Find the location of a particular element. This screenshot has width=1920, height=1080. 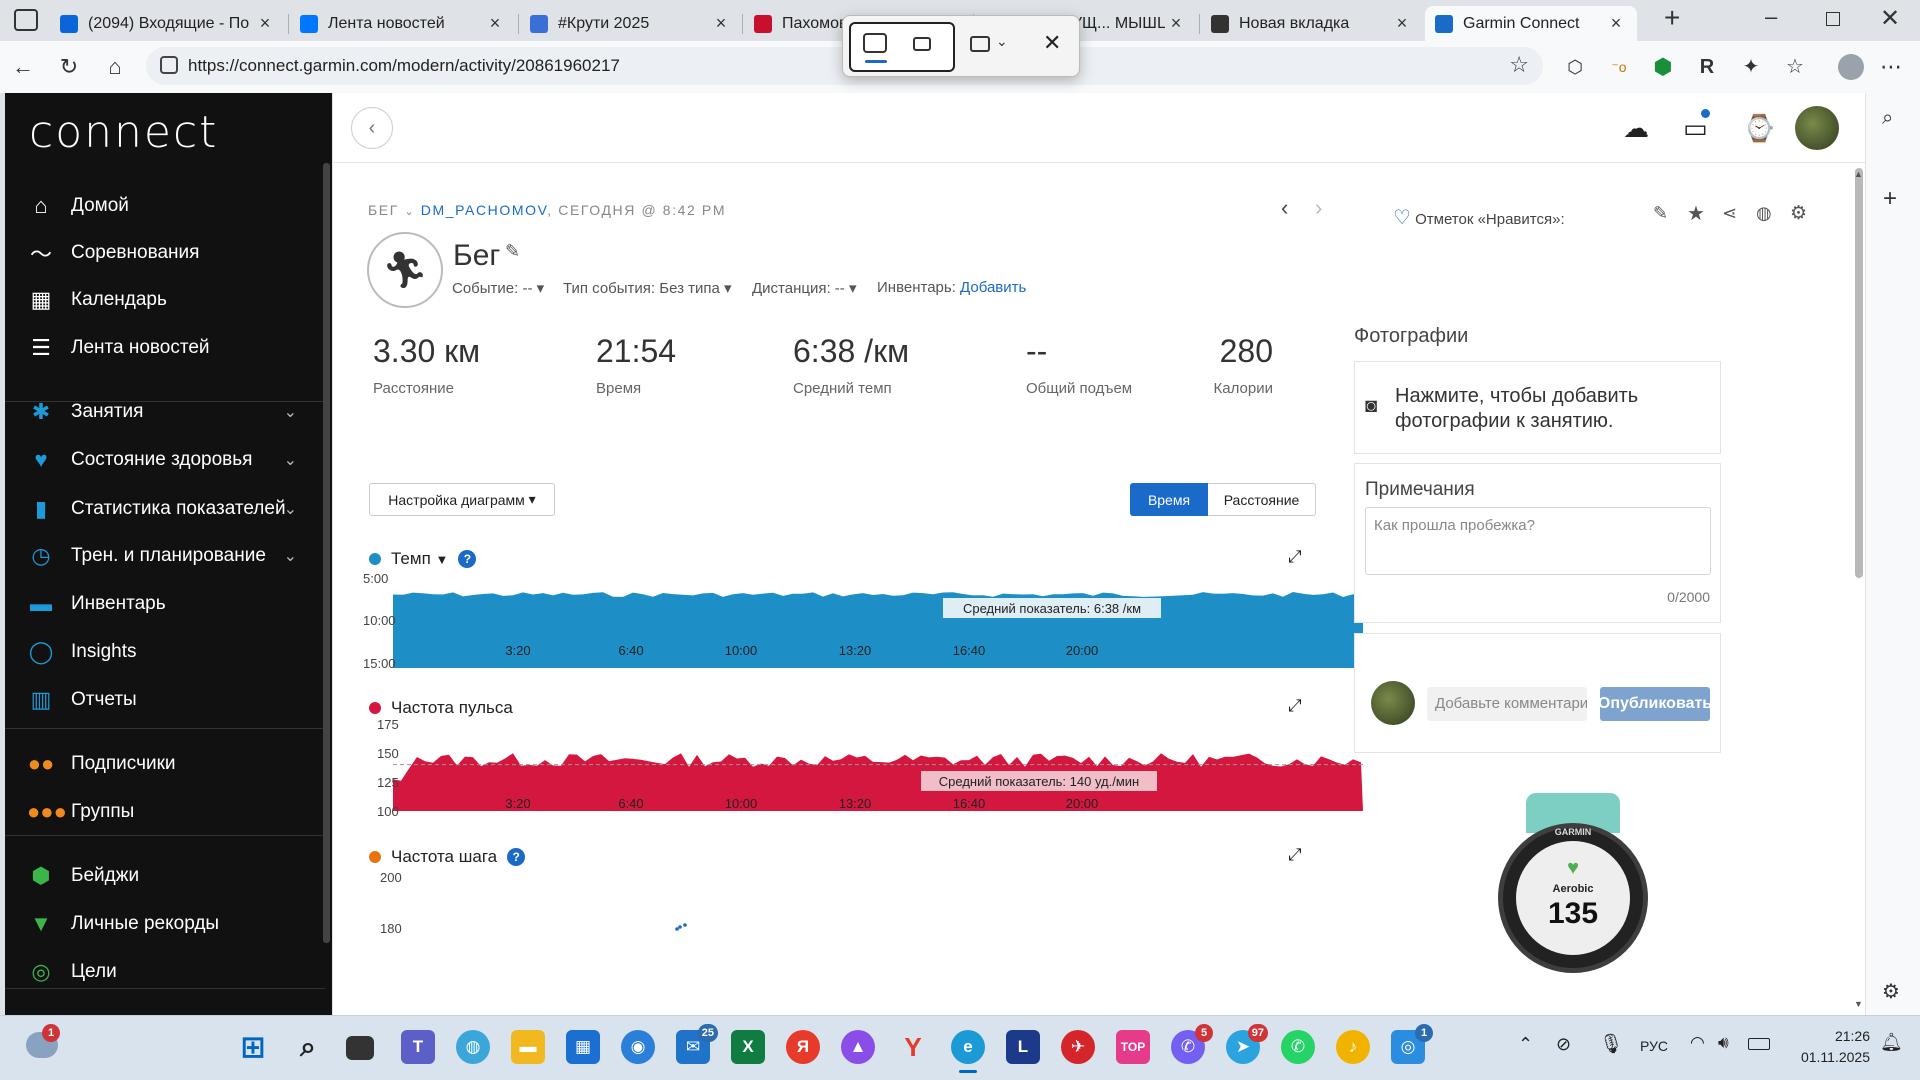

volume-icon: 🔊︎ is located at coordinates (1723, 1043).